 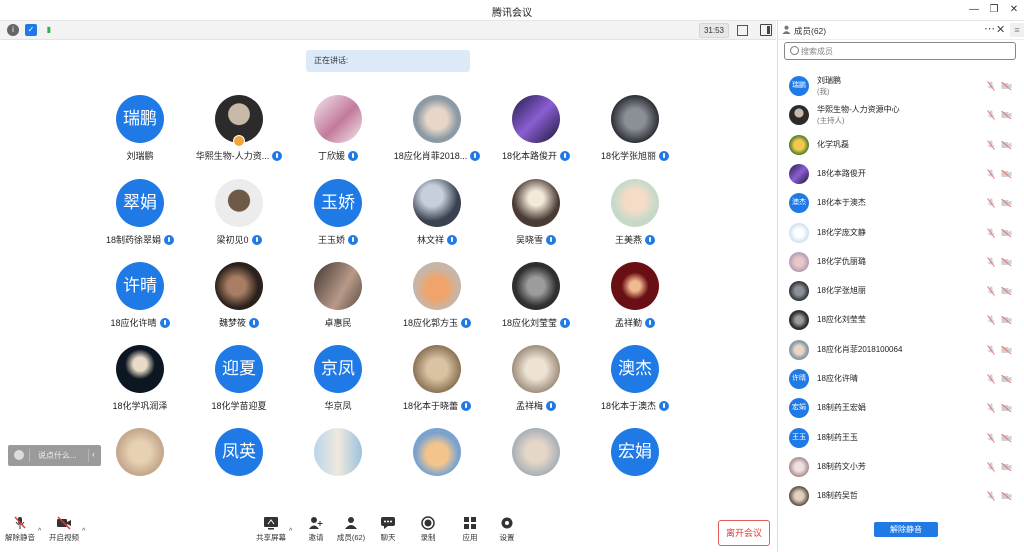 What do you see at coordinates (989, 28) in the screenshot?
I see `more-options-icon: ⋯` at bounding box center [989, 28].